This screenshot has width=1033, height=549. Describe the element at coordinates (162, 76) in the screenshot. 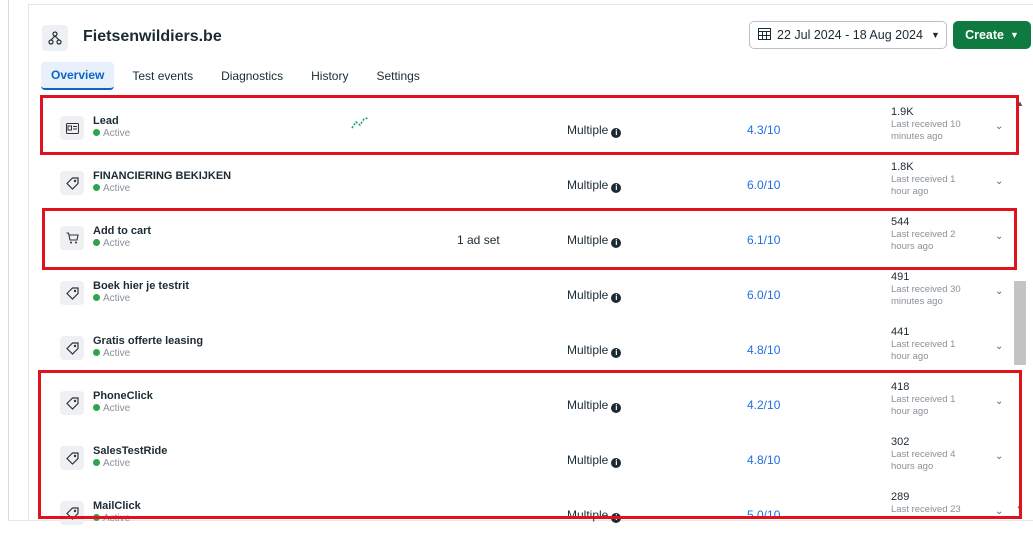

I see `tab-test-events: Test events` at that location.